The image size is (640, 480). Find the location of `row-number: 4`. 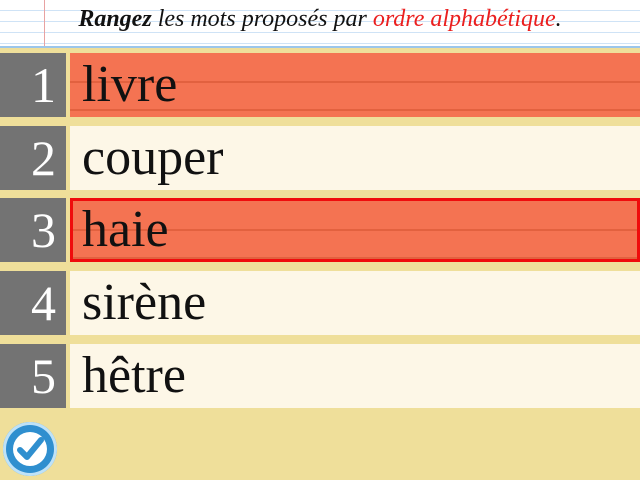

row-number: 4 is located at coordinates (33, 303).